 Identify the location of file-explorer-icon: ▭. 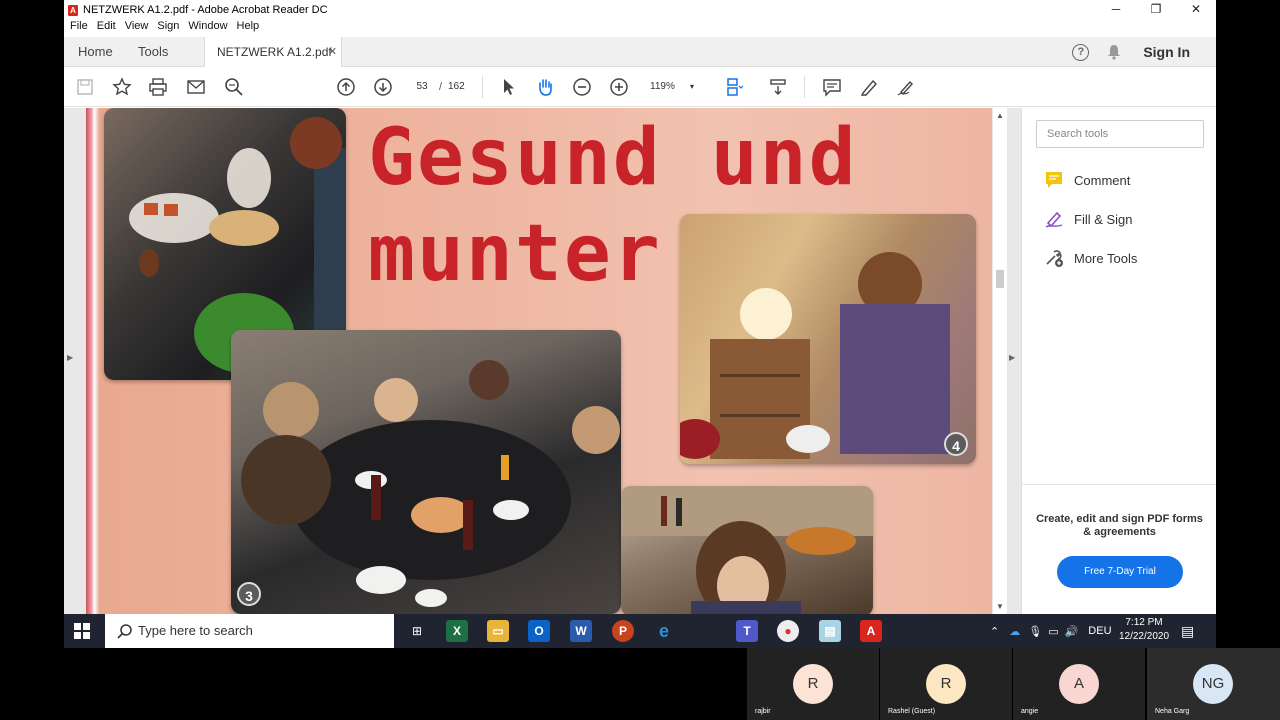
(498, 631).